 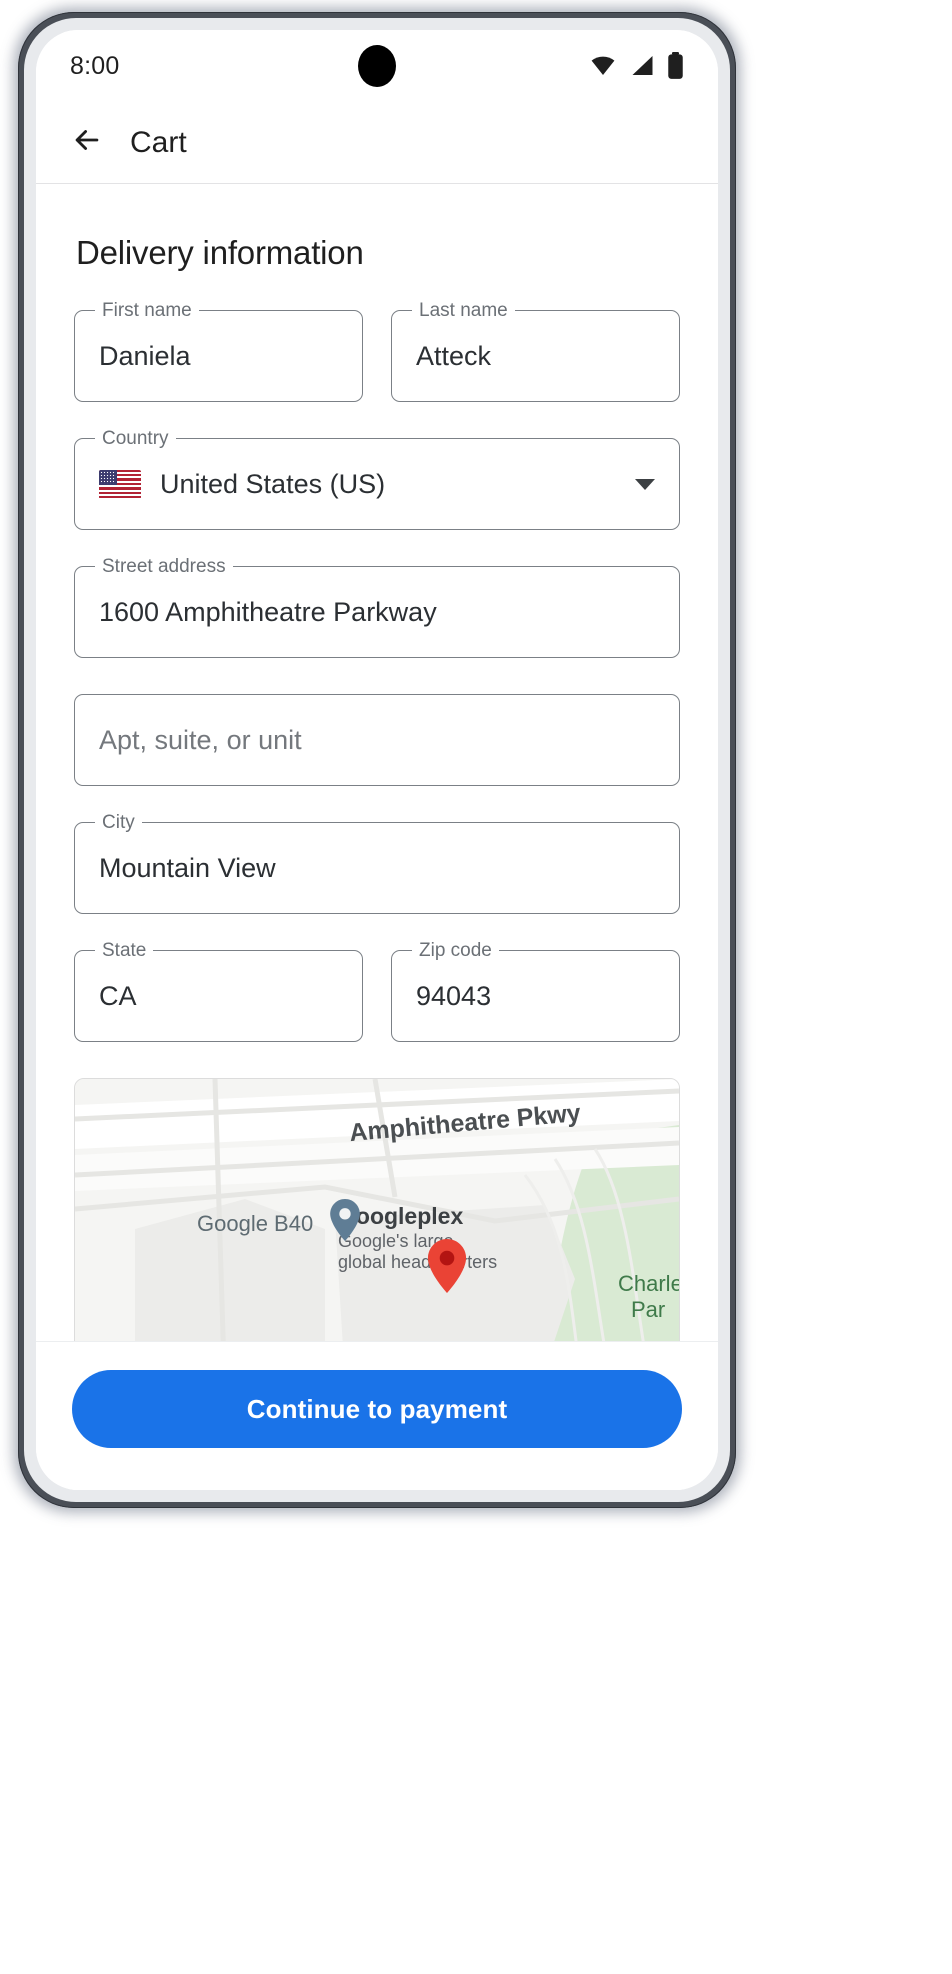 I want to click on country-select: Country United States (US), so click(x=377, y=479).